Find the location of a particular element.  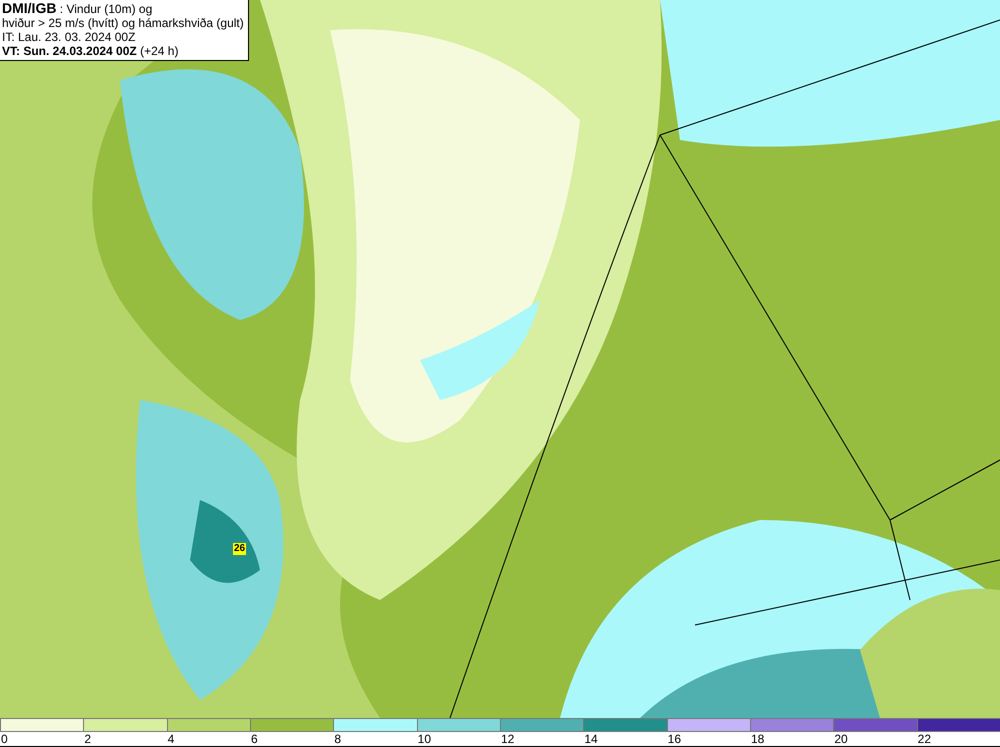

legend-label: 14 is located at coordinates (590, 739).